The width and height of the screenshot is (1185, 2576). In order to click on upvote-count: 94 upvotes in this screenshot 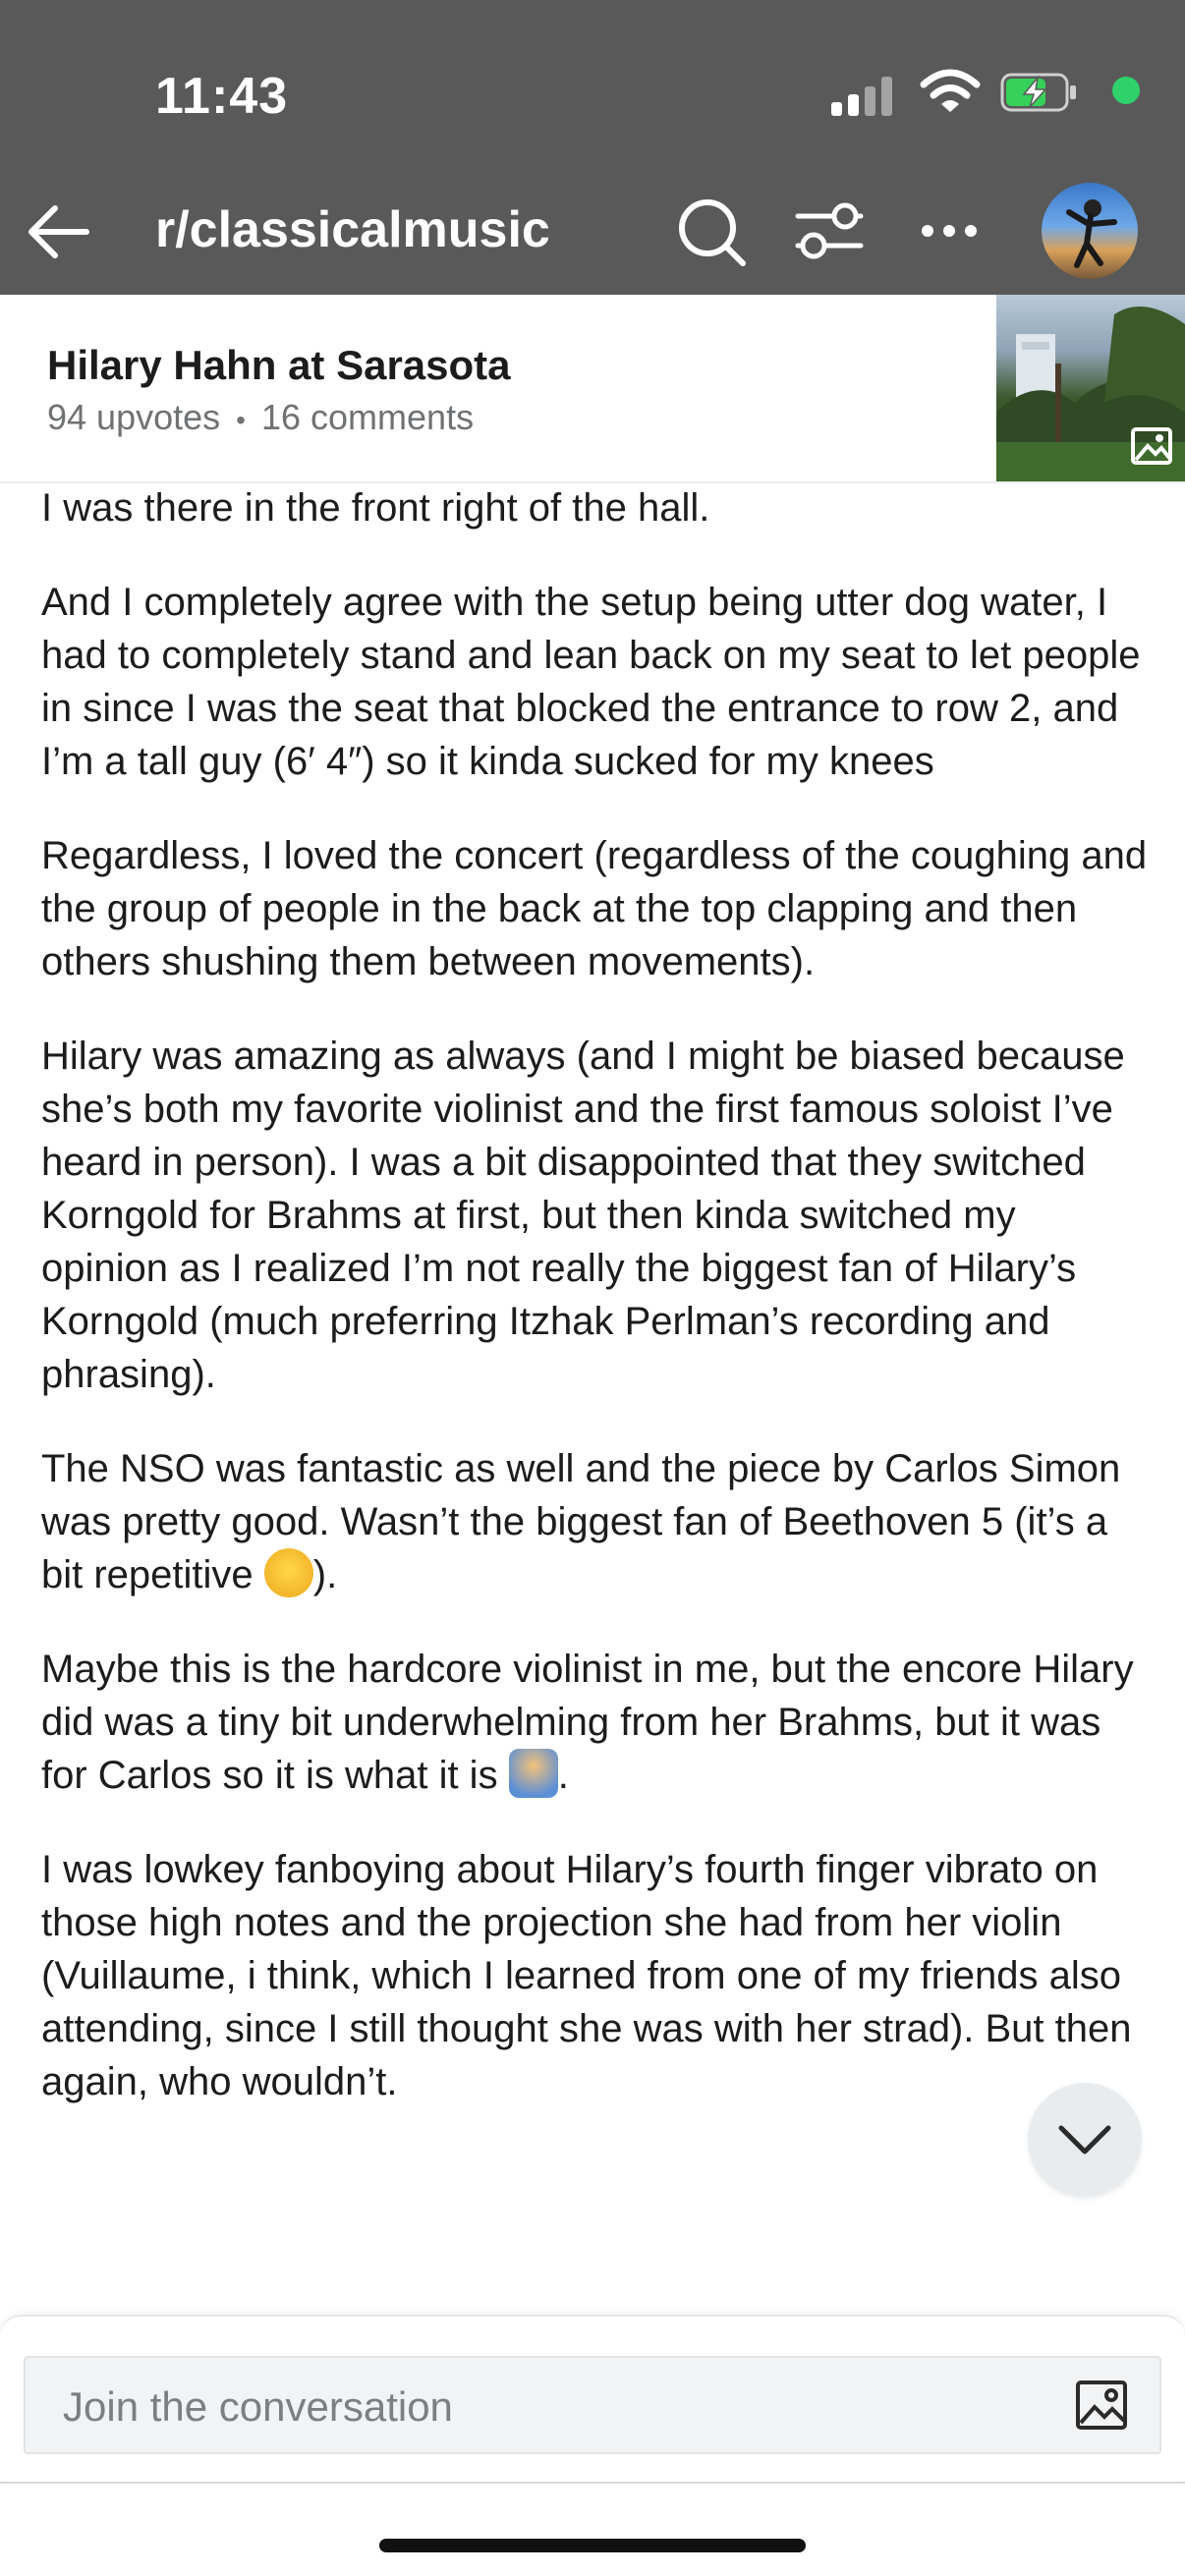, I will do `click(134, 417)`.